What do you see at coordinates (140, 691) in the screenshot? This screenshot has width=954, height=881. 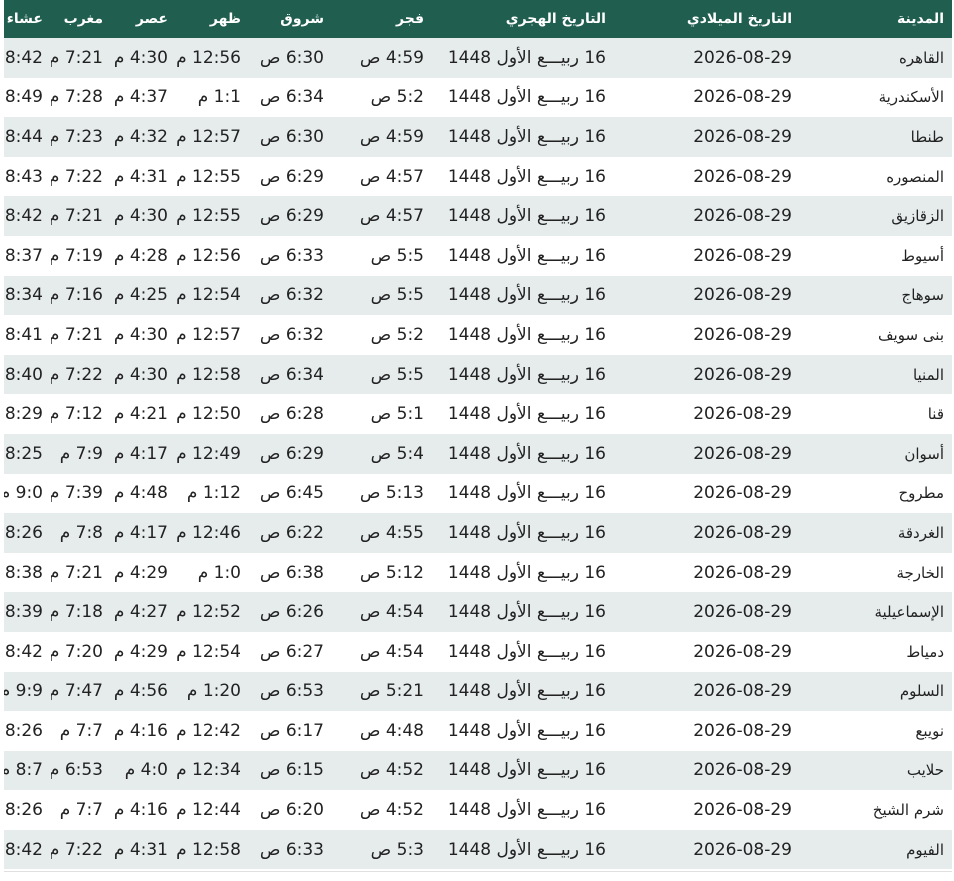 I see `cell-asr: 4:56 م` at bounding box center [140, 691].